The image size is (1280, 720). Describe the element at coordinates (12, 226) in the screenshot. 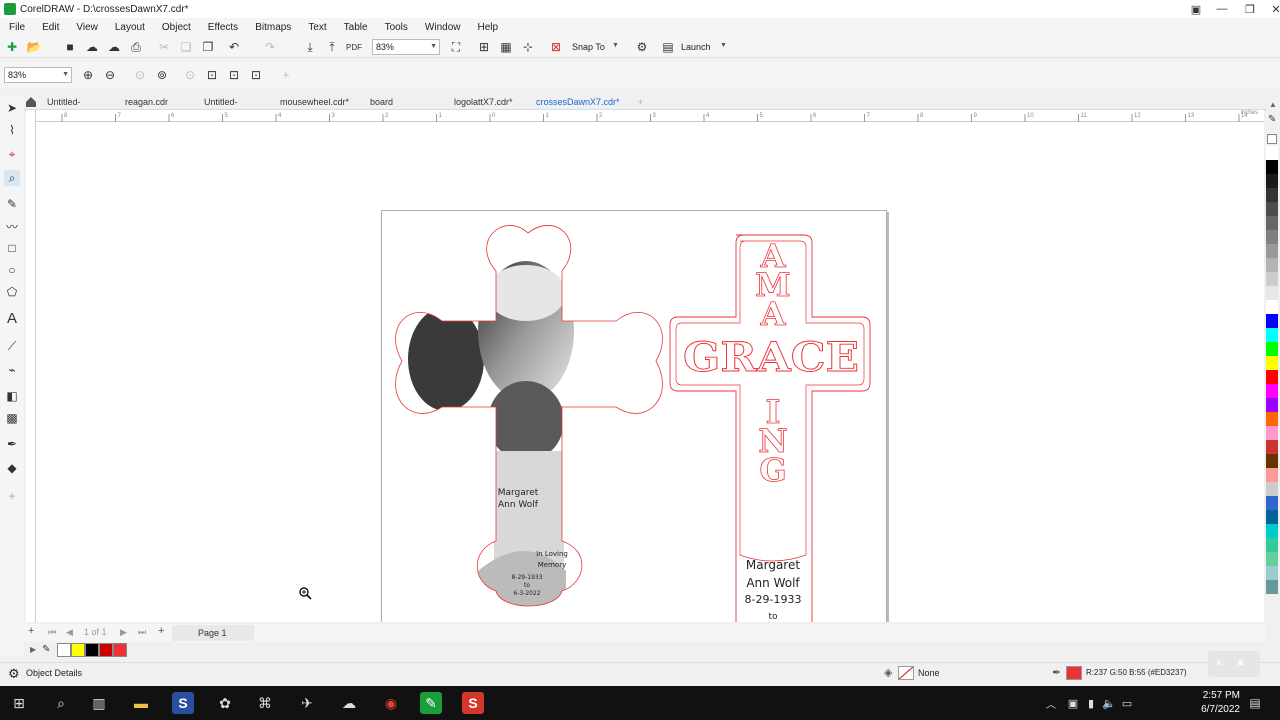

I see `artistic-media-icon: 〰` at that location.